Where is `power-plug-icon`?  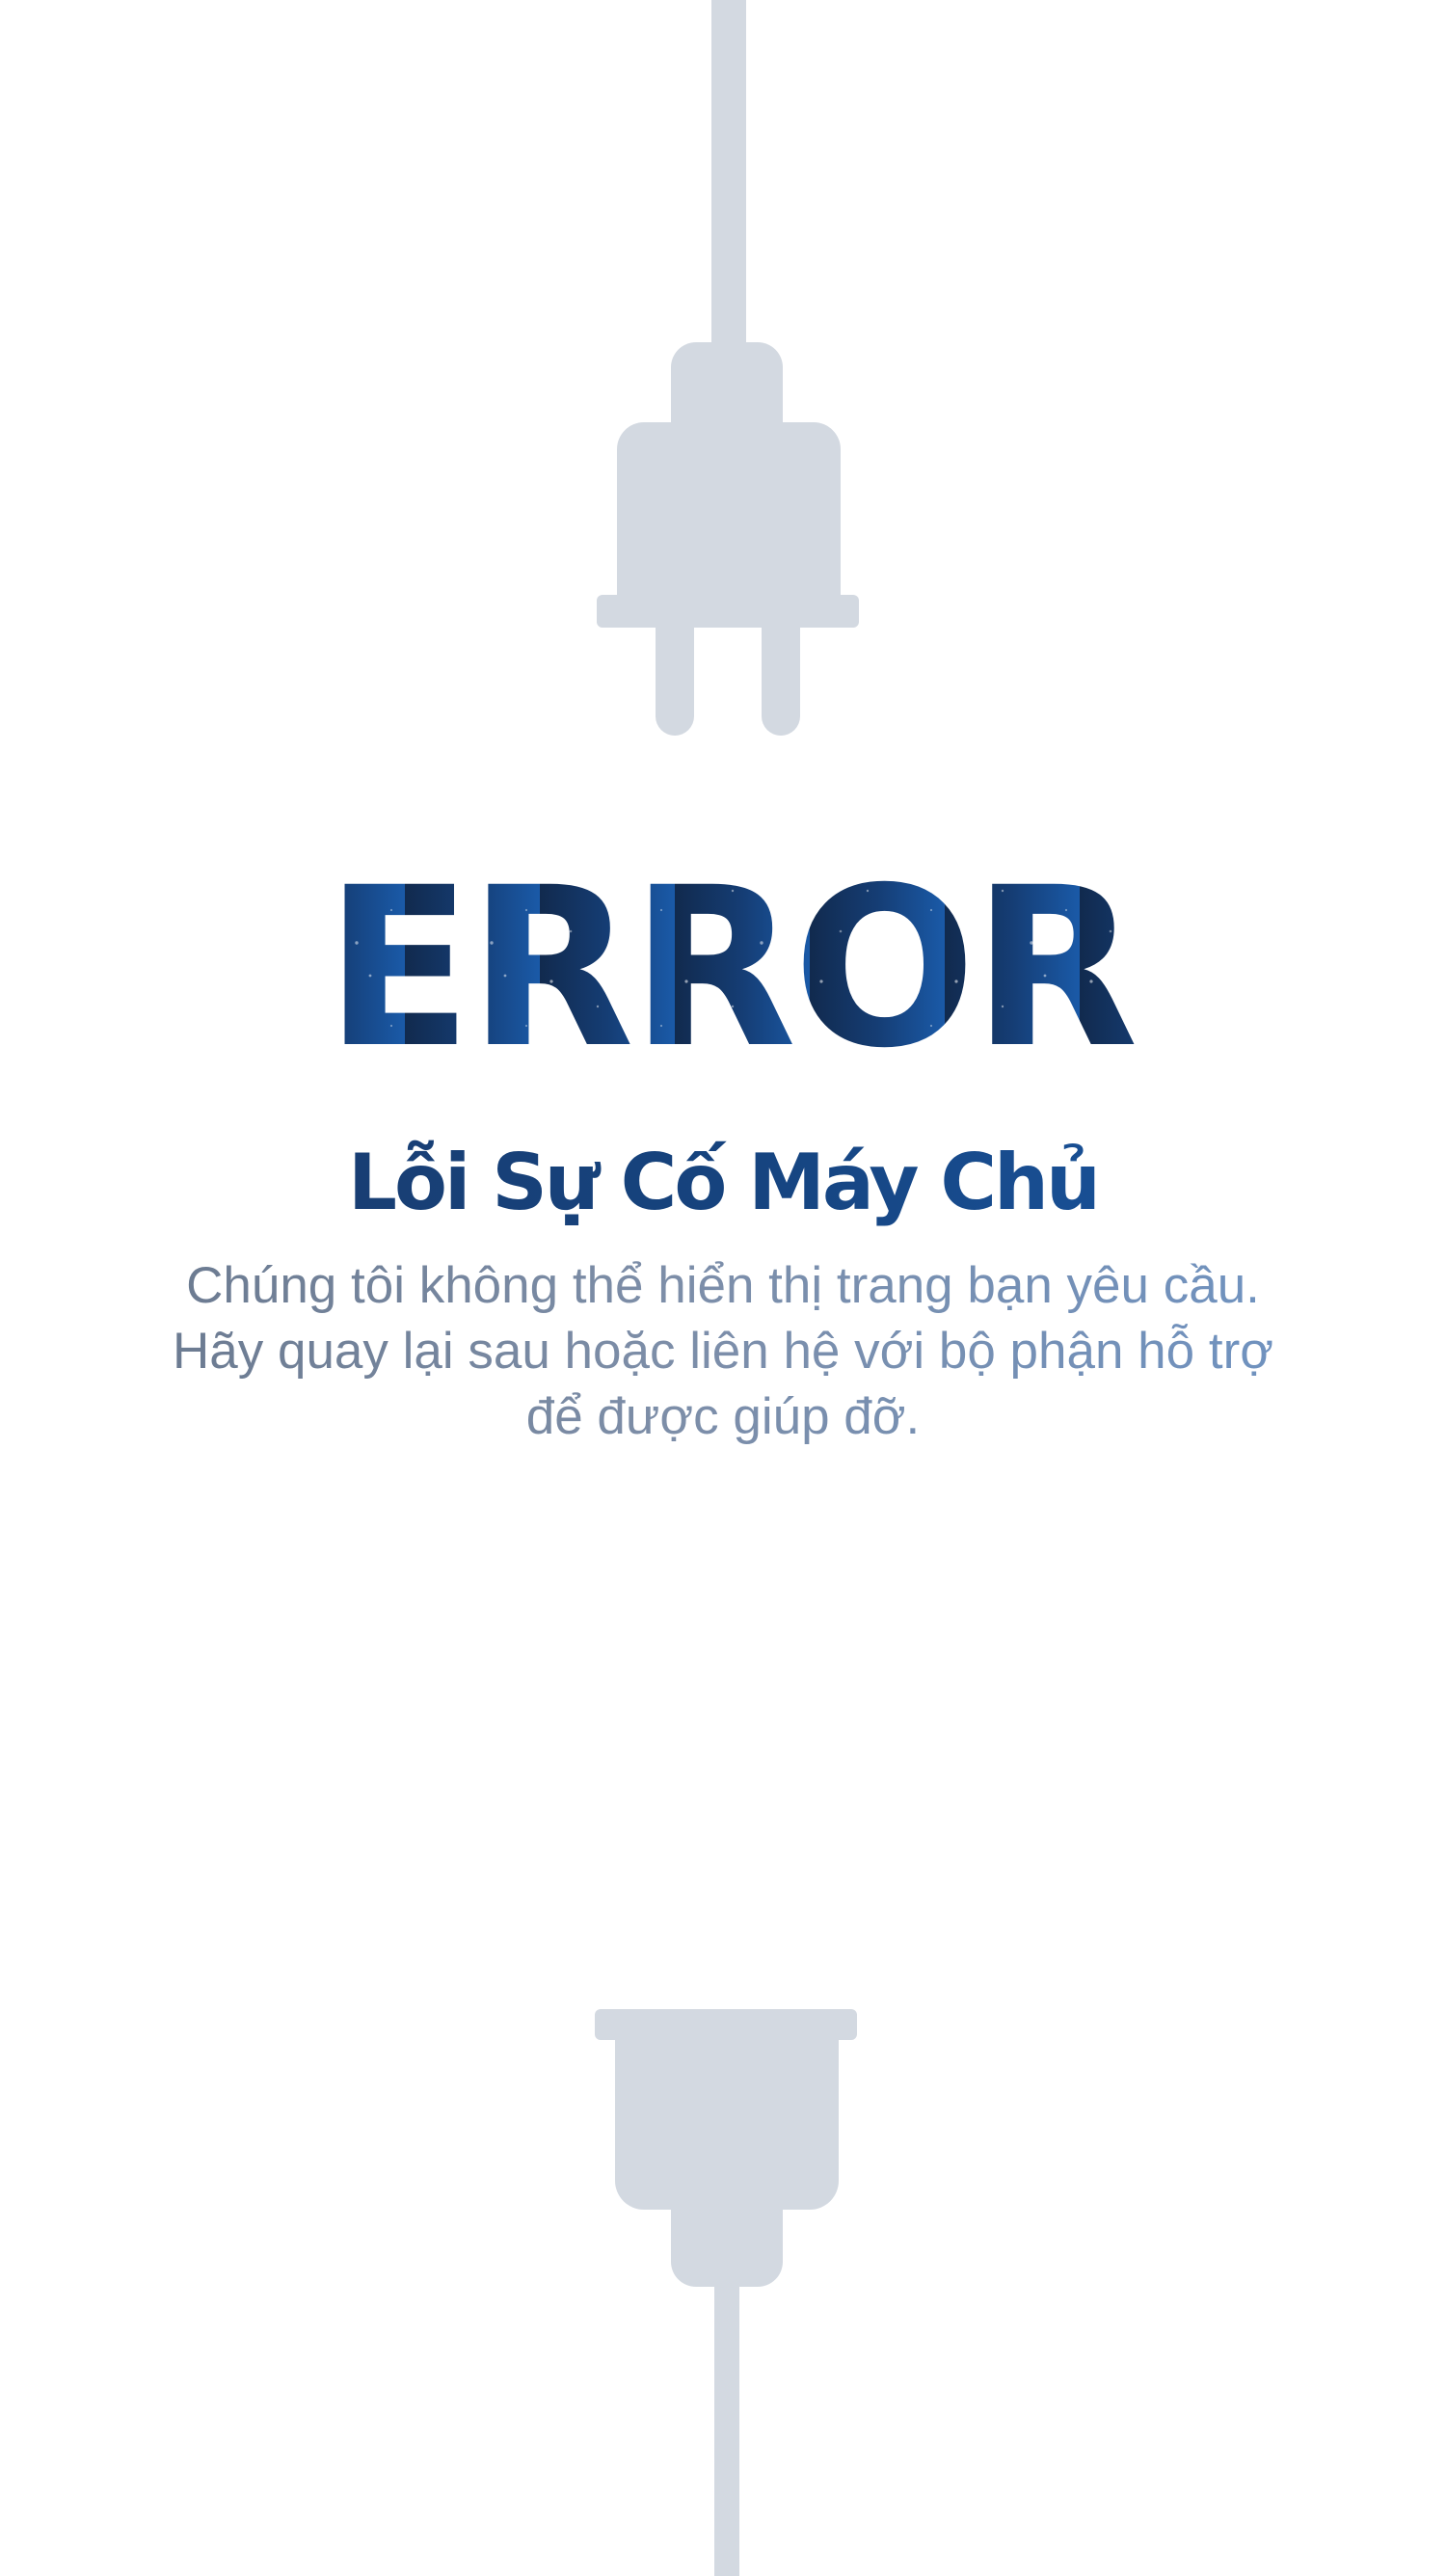 power-plug-icon is located at coordinates (728, 368).